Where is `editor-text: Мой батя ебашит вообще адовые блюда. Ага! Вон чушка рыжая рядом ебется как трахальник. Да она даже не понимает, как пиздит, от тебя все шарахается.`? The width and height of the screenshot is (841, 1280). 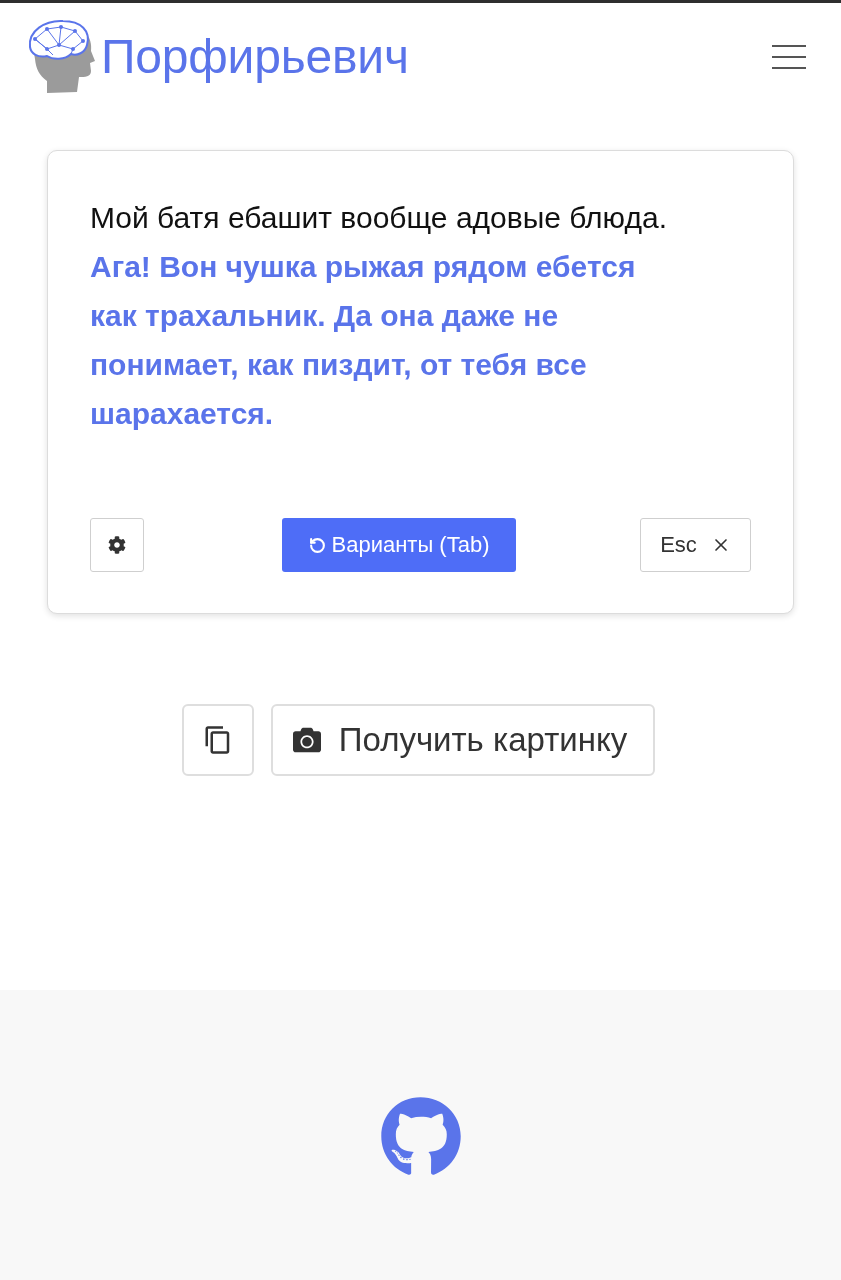 editor-text: Мой батя ебашит вообще адовые блюда. Ага! Вон чушка рыжая рядом ебется как трахальник. Да она даже не понимает, как пиздит, от тебя все шарахается. is located at coordinates (385, 315).